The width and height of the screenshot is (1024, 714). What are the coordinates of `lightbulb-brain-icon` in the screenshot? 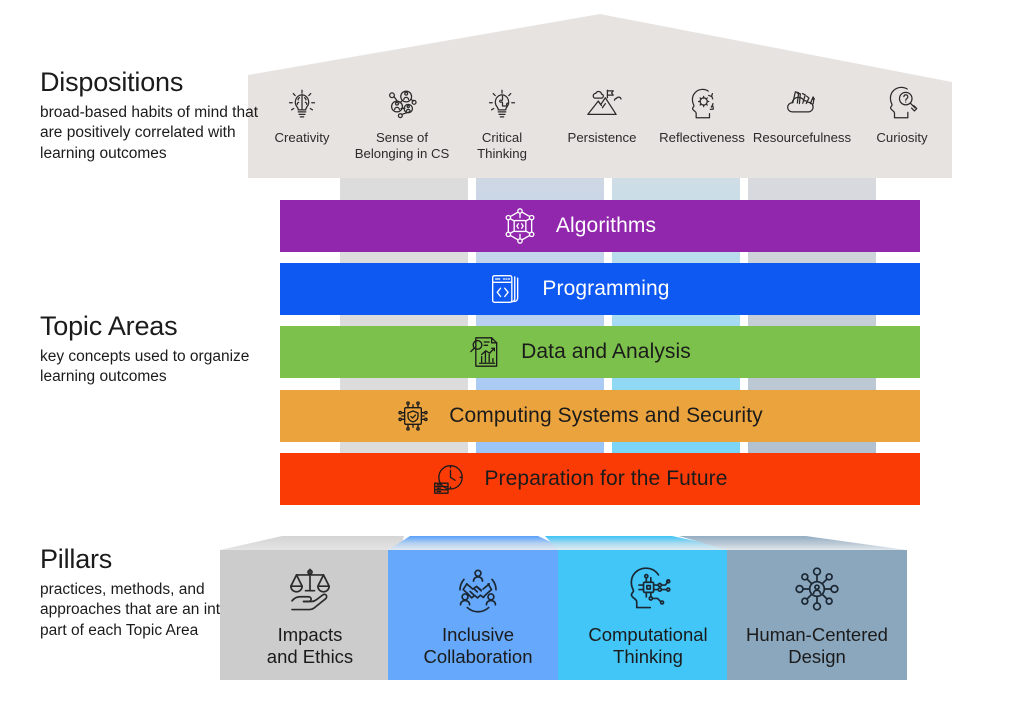 It's located at (302, 103).